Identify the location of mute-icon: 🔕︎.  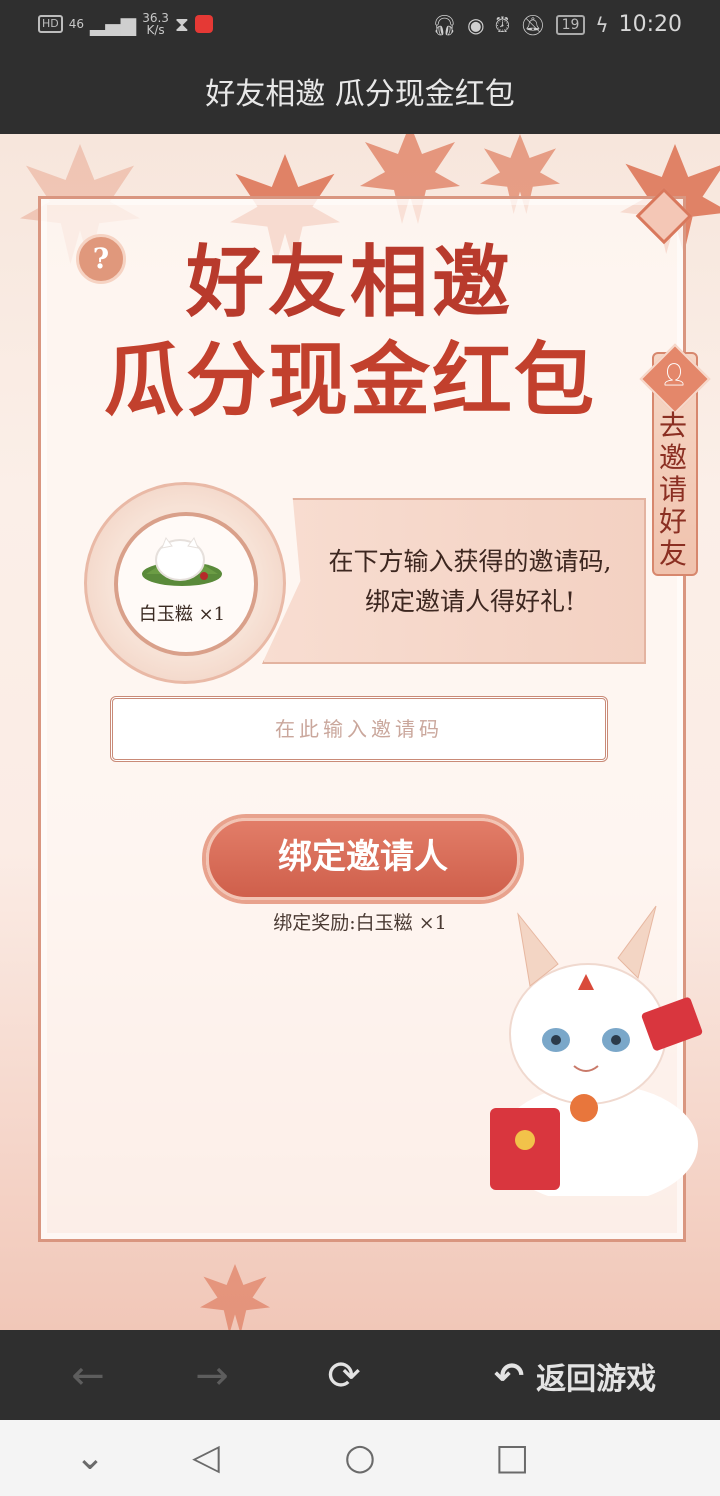
(533, 24).